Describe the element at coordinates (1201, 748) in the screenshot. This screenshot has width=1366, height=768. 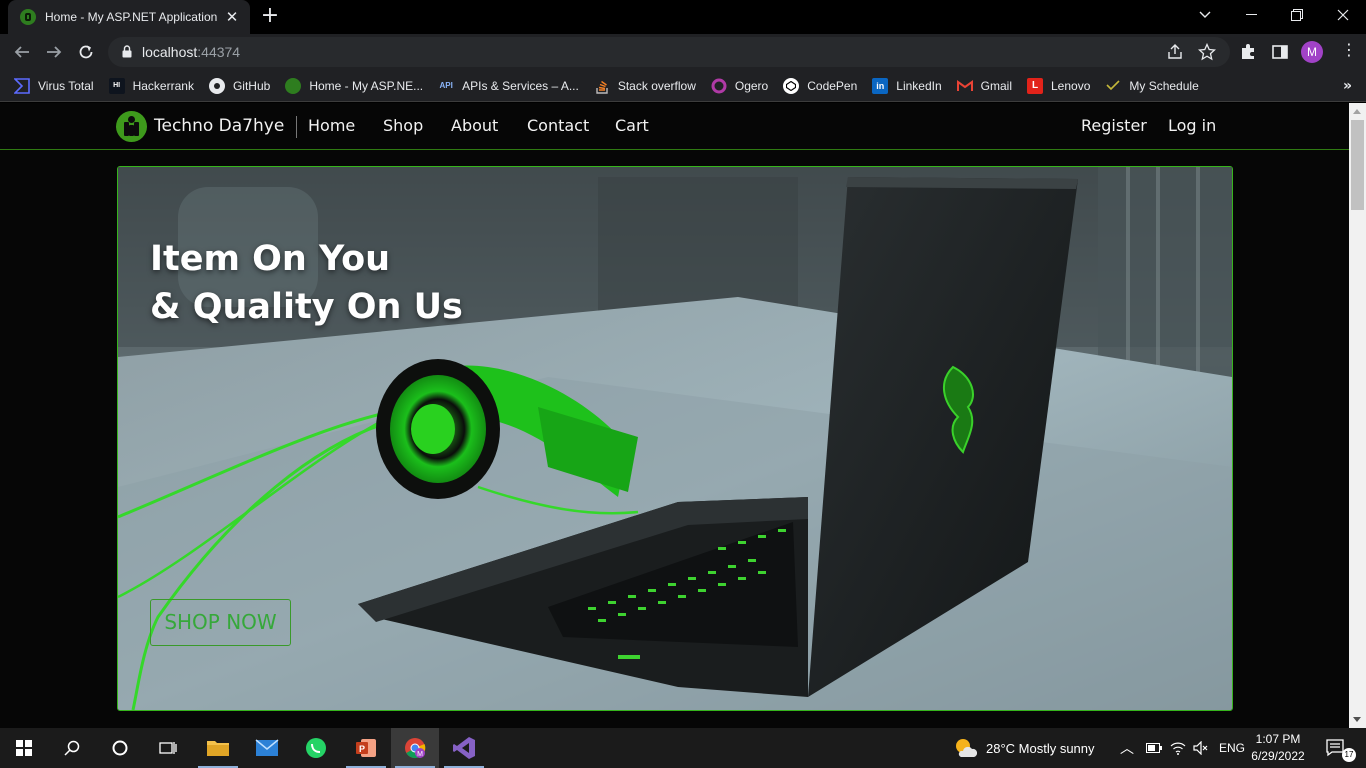
I see `volume-muted-icon` at that location.